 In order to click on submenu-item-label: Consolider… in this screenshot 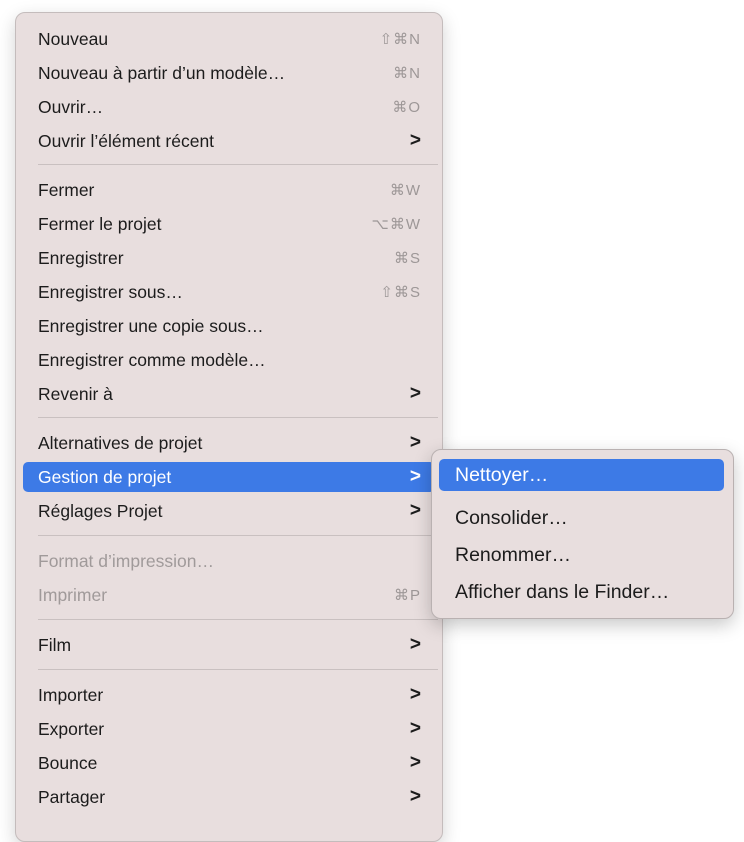, I will do `click(511, 517)`.